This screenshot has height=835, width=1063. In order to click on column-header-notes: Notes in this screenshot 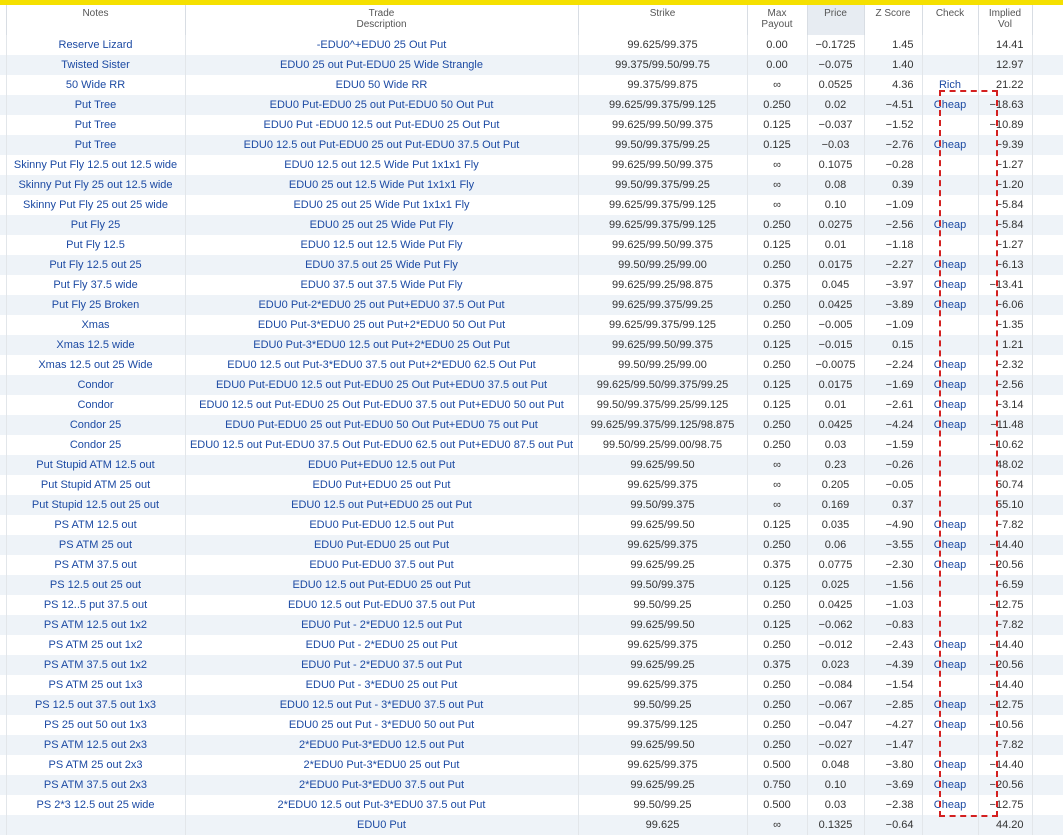, I will do `click(96, 20)`.